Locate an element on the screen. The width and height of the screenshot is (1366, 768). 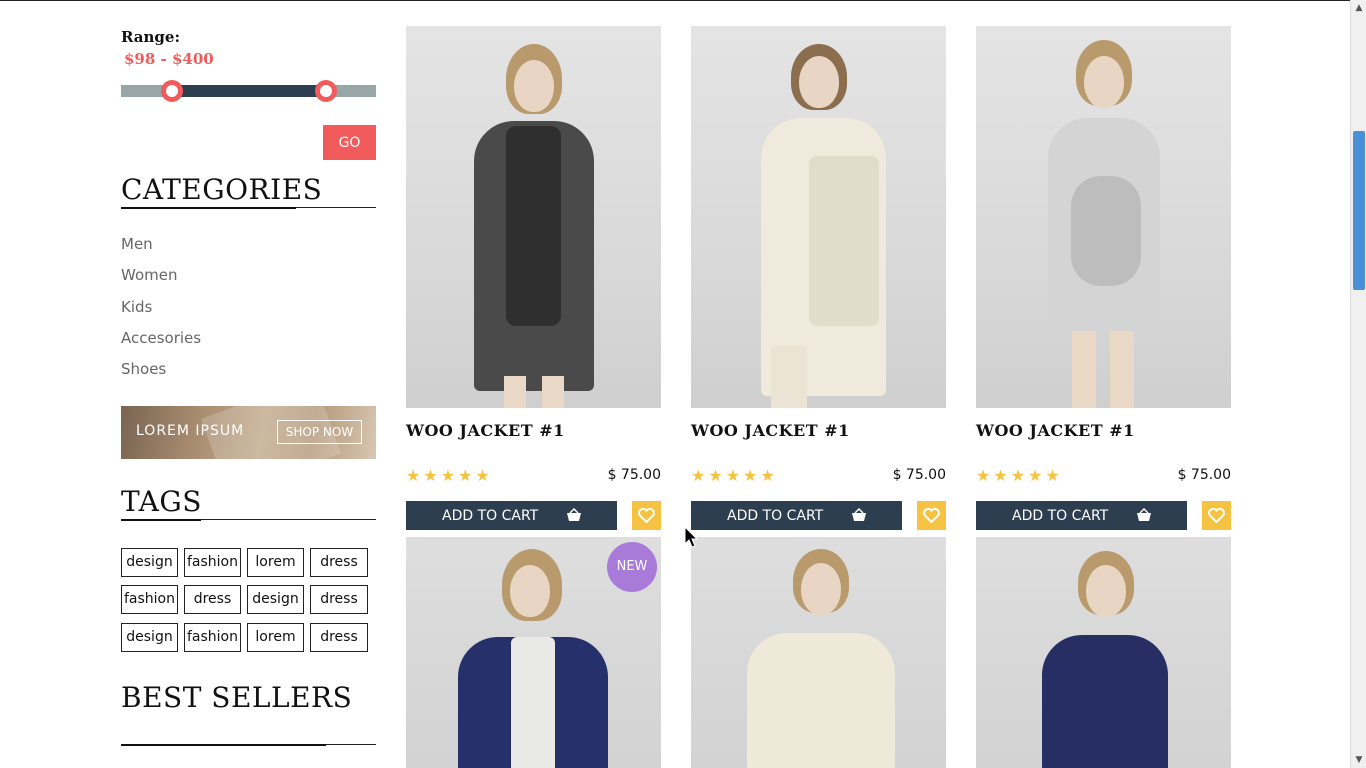
category-item-kids: Kids is located at coordinates (161, 310).